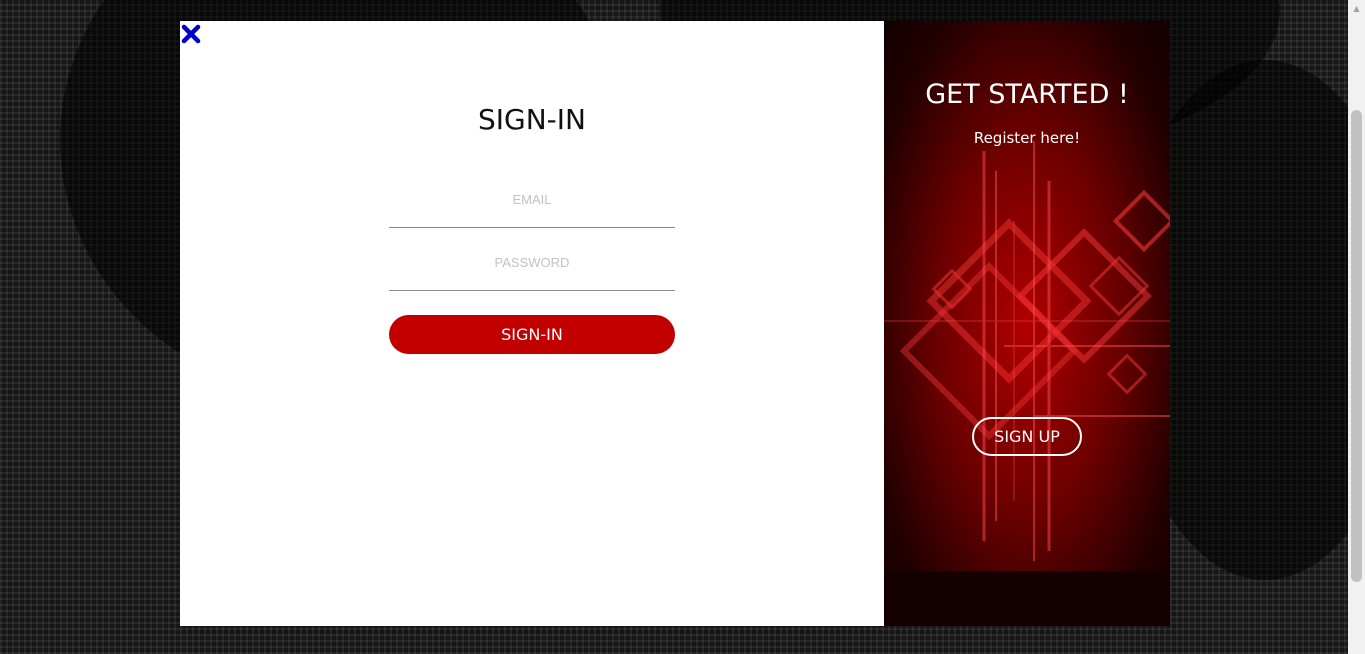 This screenshot has height=654, width=1365. What do you see at coordinates (532, 271) in the screenshot?
I see `password-field` at bounding box center [532, 271].